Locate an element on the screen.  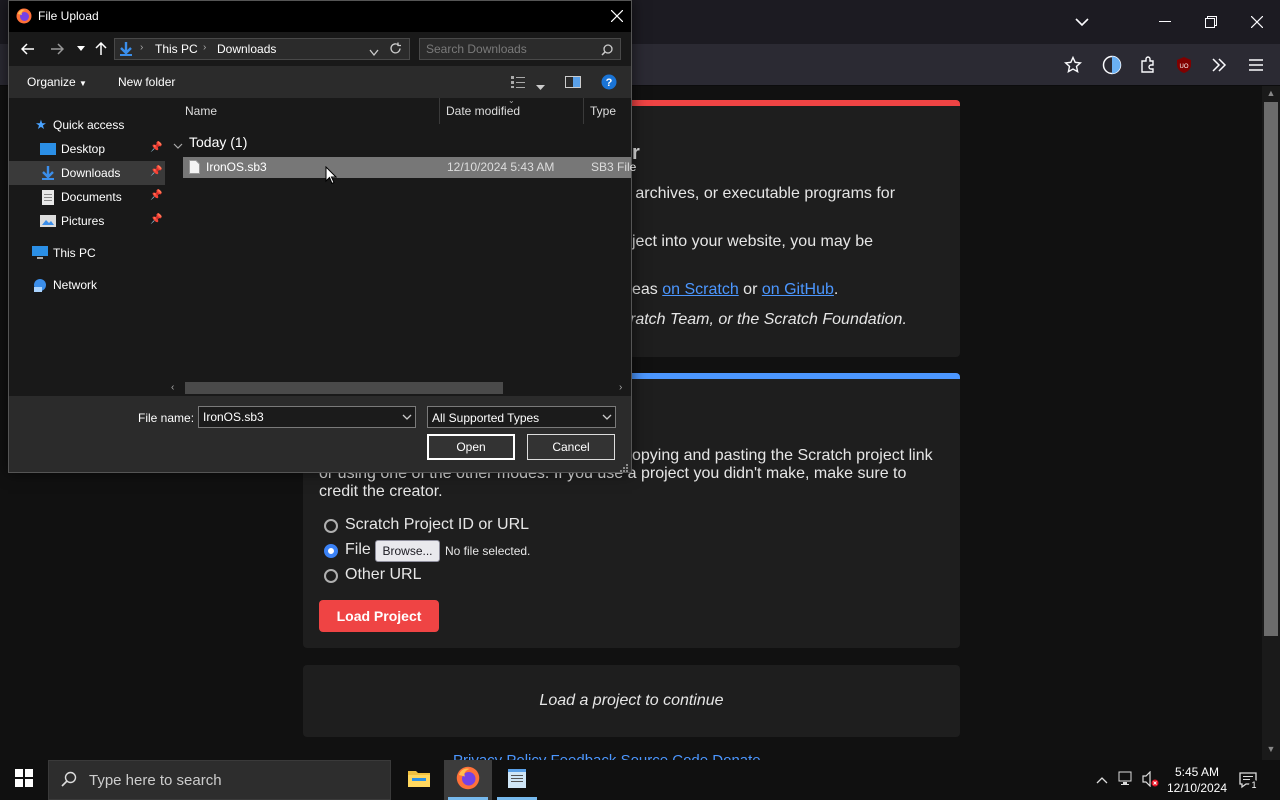
radio-project-id is located at coordinates (331, 526).